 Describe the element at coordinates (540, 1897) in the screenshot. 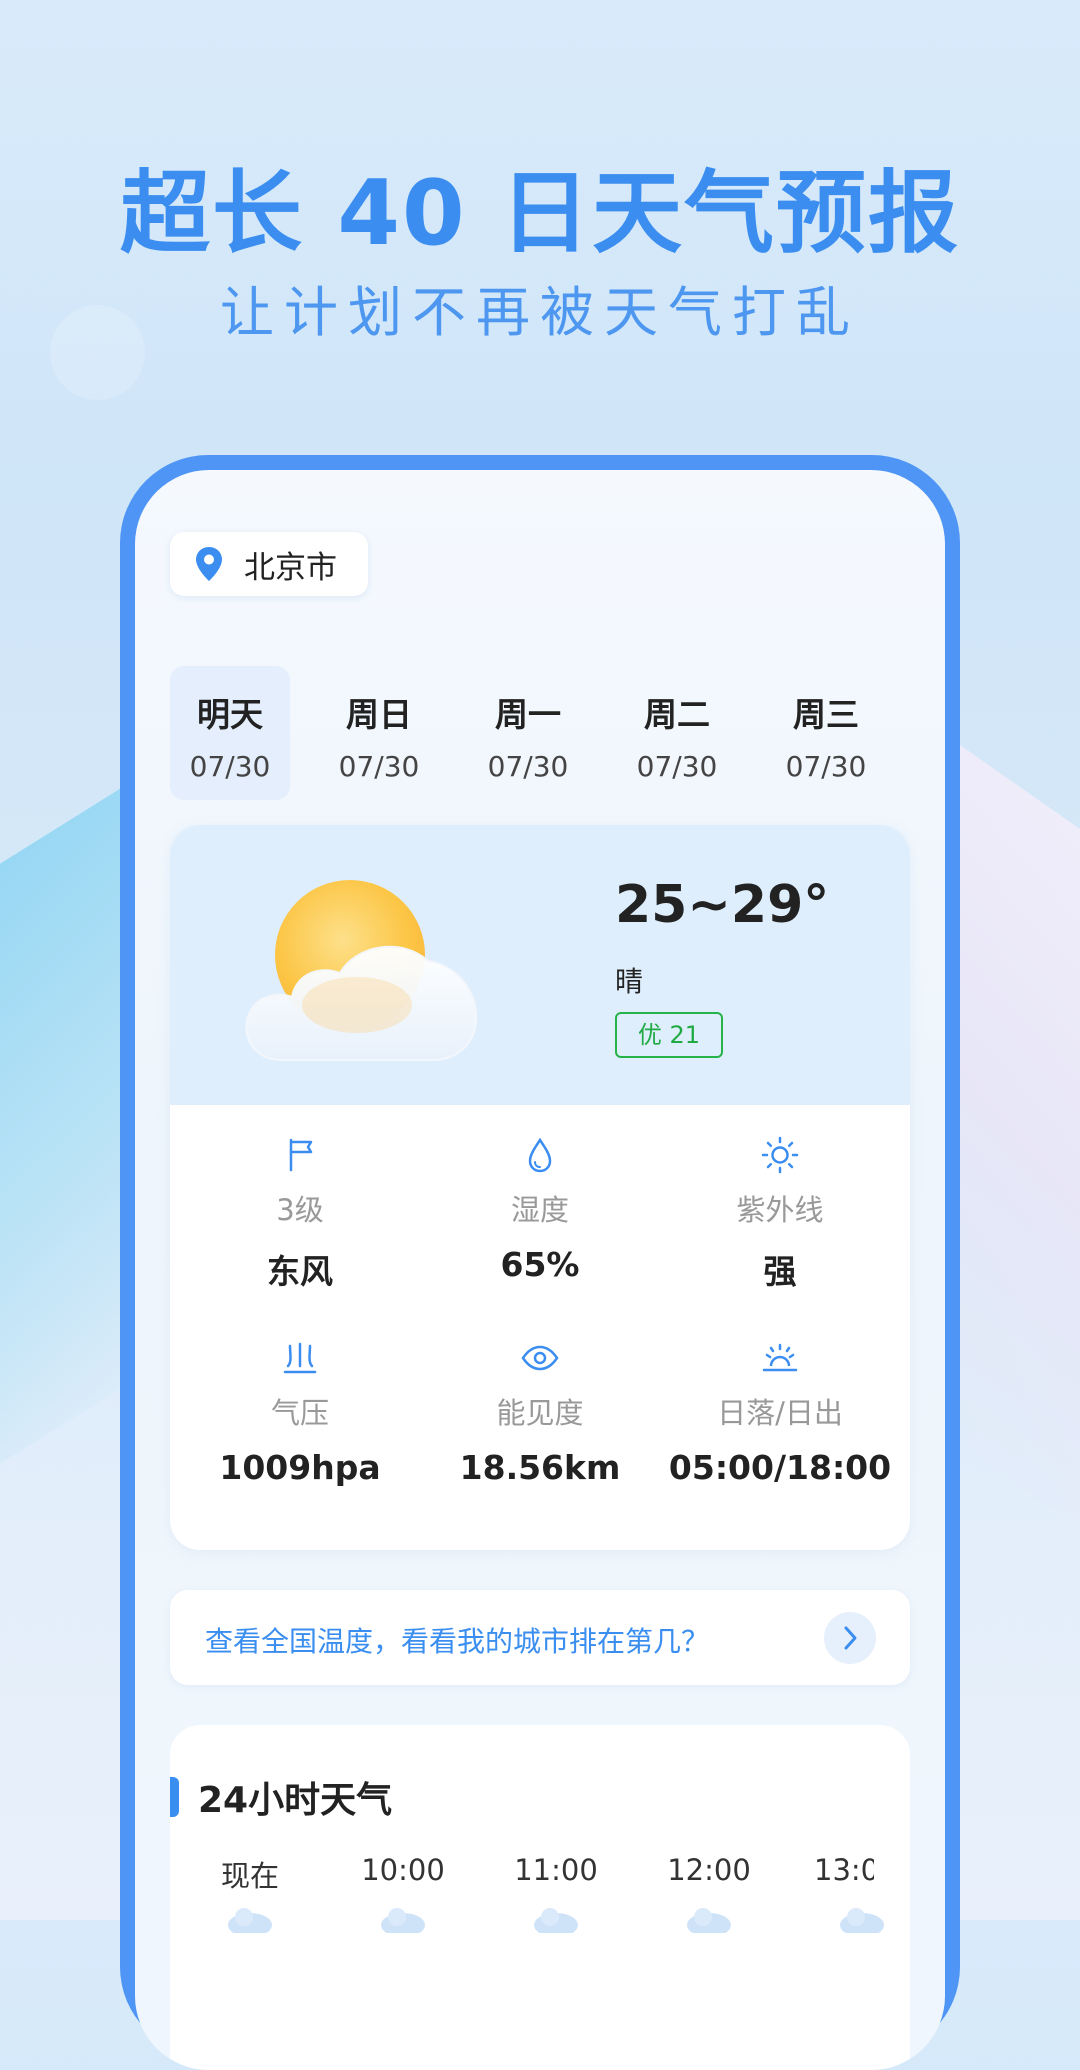

I see `hourly-forecast-card: 24小时天气 现在 10:00 11:00 12:00 13:00` at that location.